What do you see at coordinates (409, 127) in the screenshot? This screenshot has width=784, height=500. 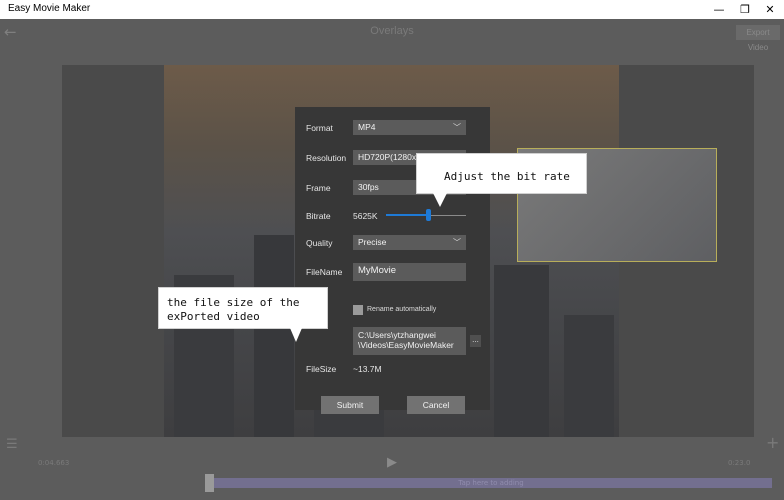 I see `format-select: MP4 ﹀` at bounding box center [409, 127].